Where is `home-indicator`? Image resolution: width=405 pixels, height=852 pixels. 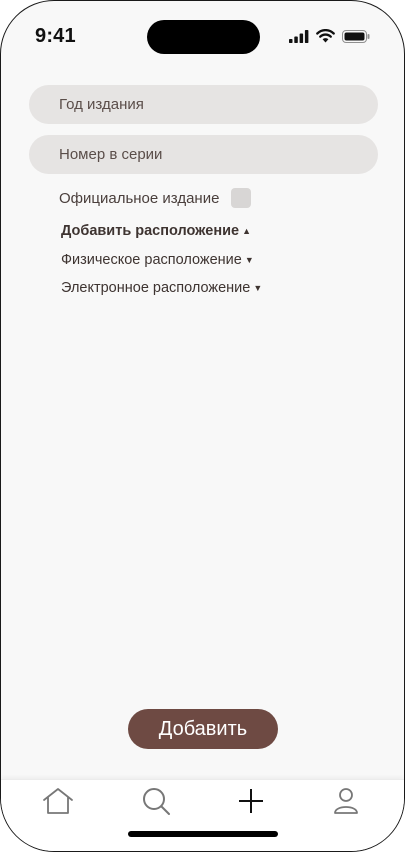
home-indicator is located at coordinates (203, 834).